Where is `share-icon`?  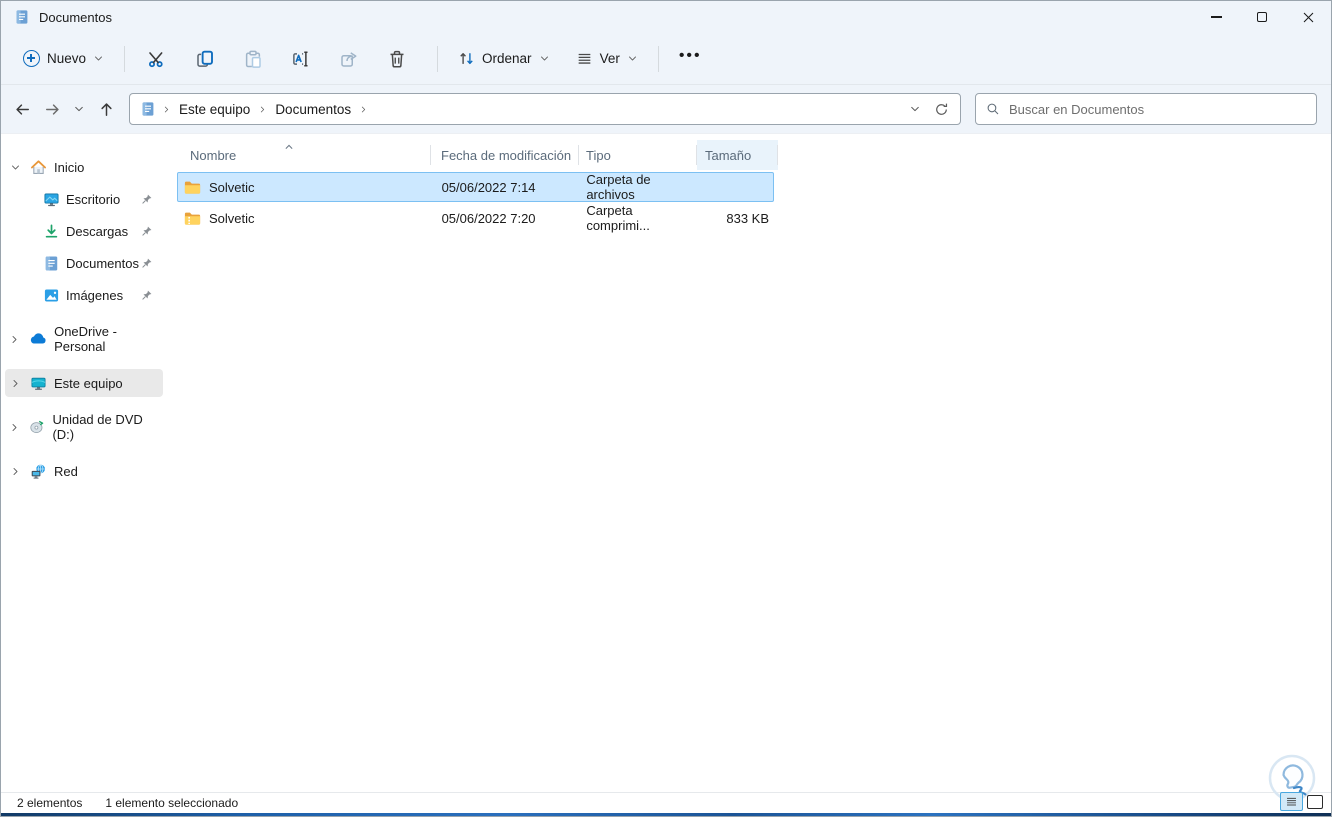
share-icon is located at coordinates (349, 59).